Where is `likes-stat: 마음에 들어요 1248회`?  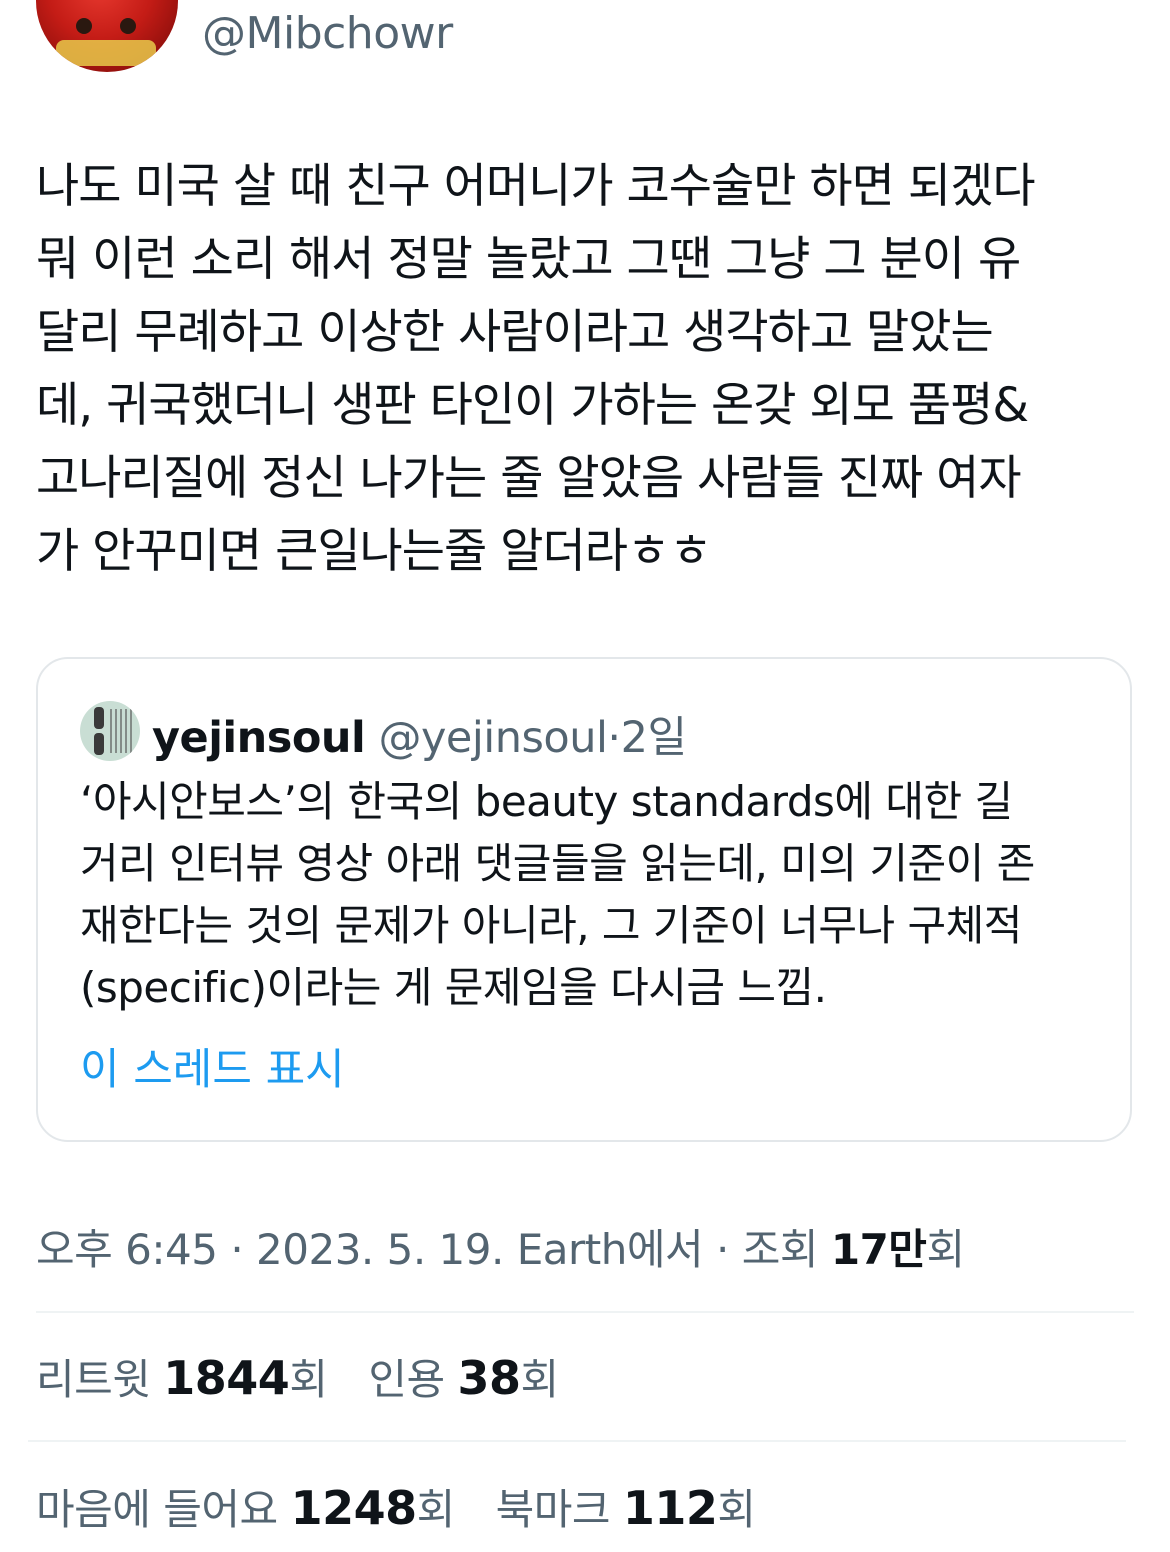
likes-stat: 마음에 들어요 1248회 is located at coordinates (245, 1506).